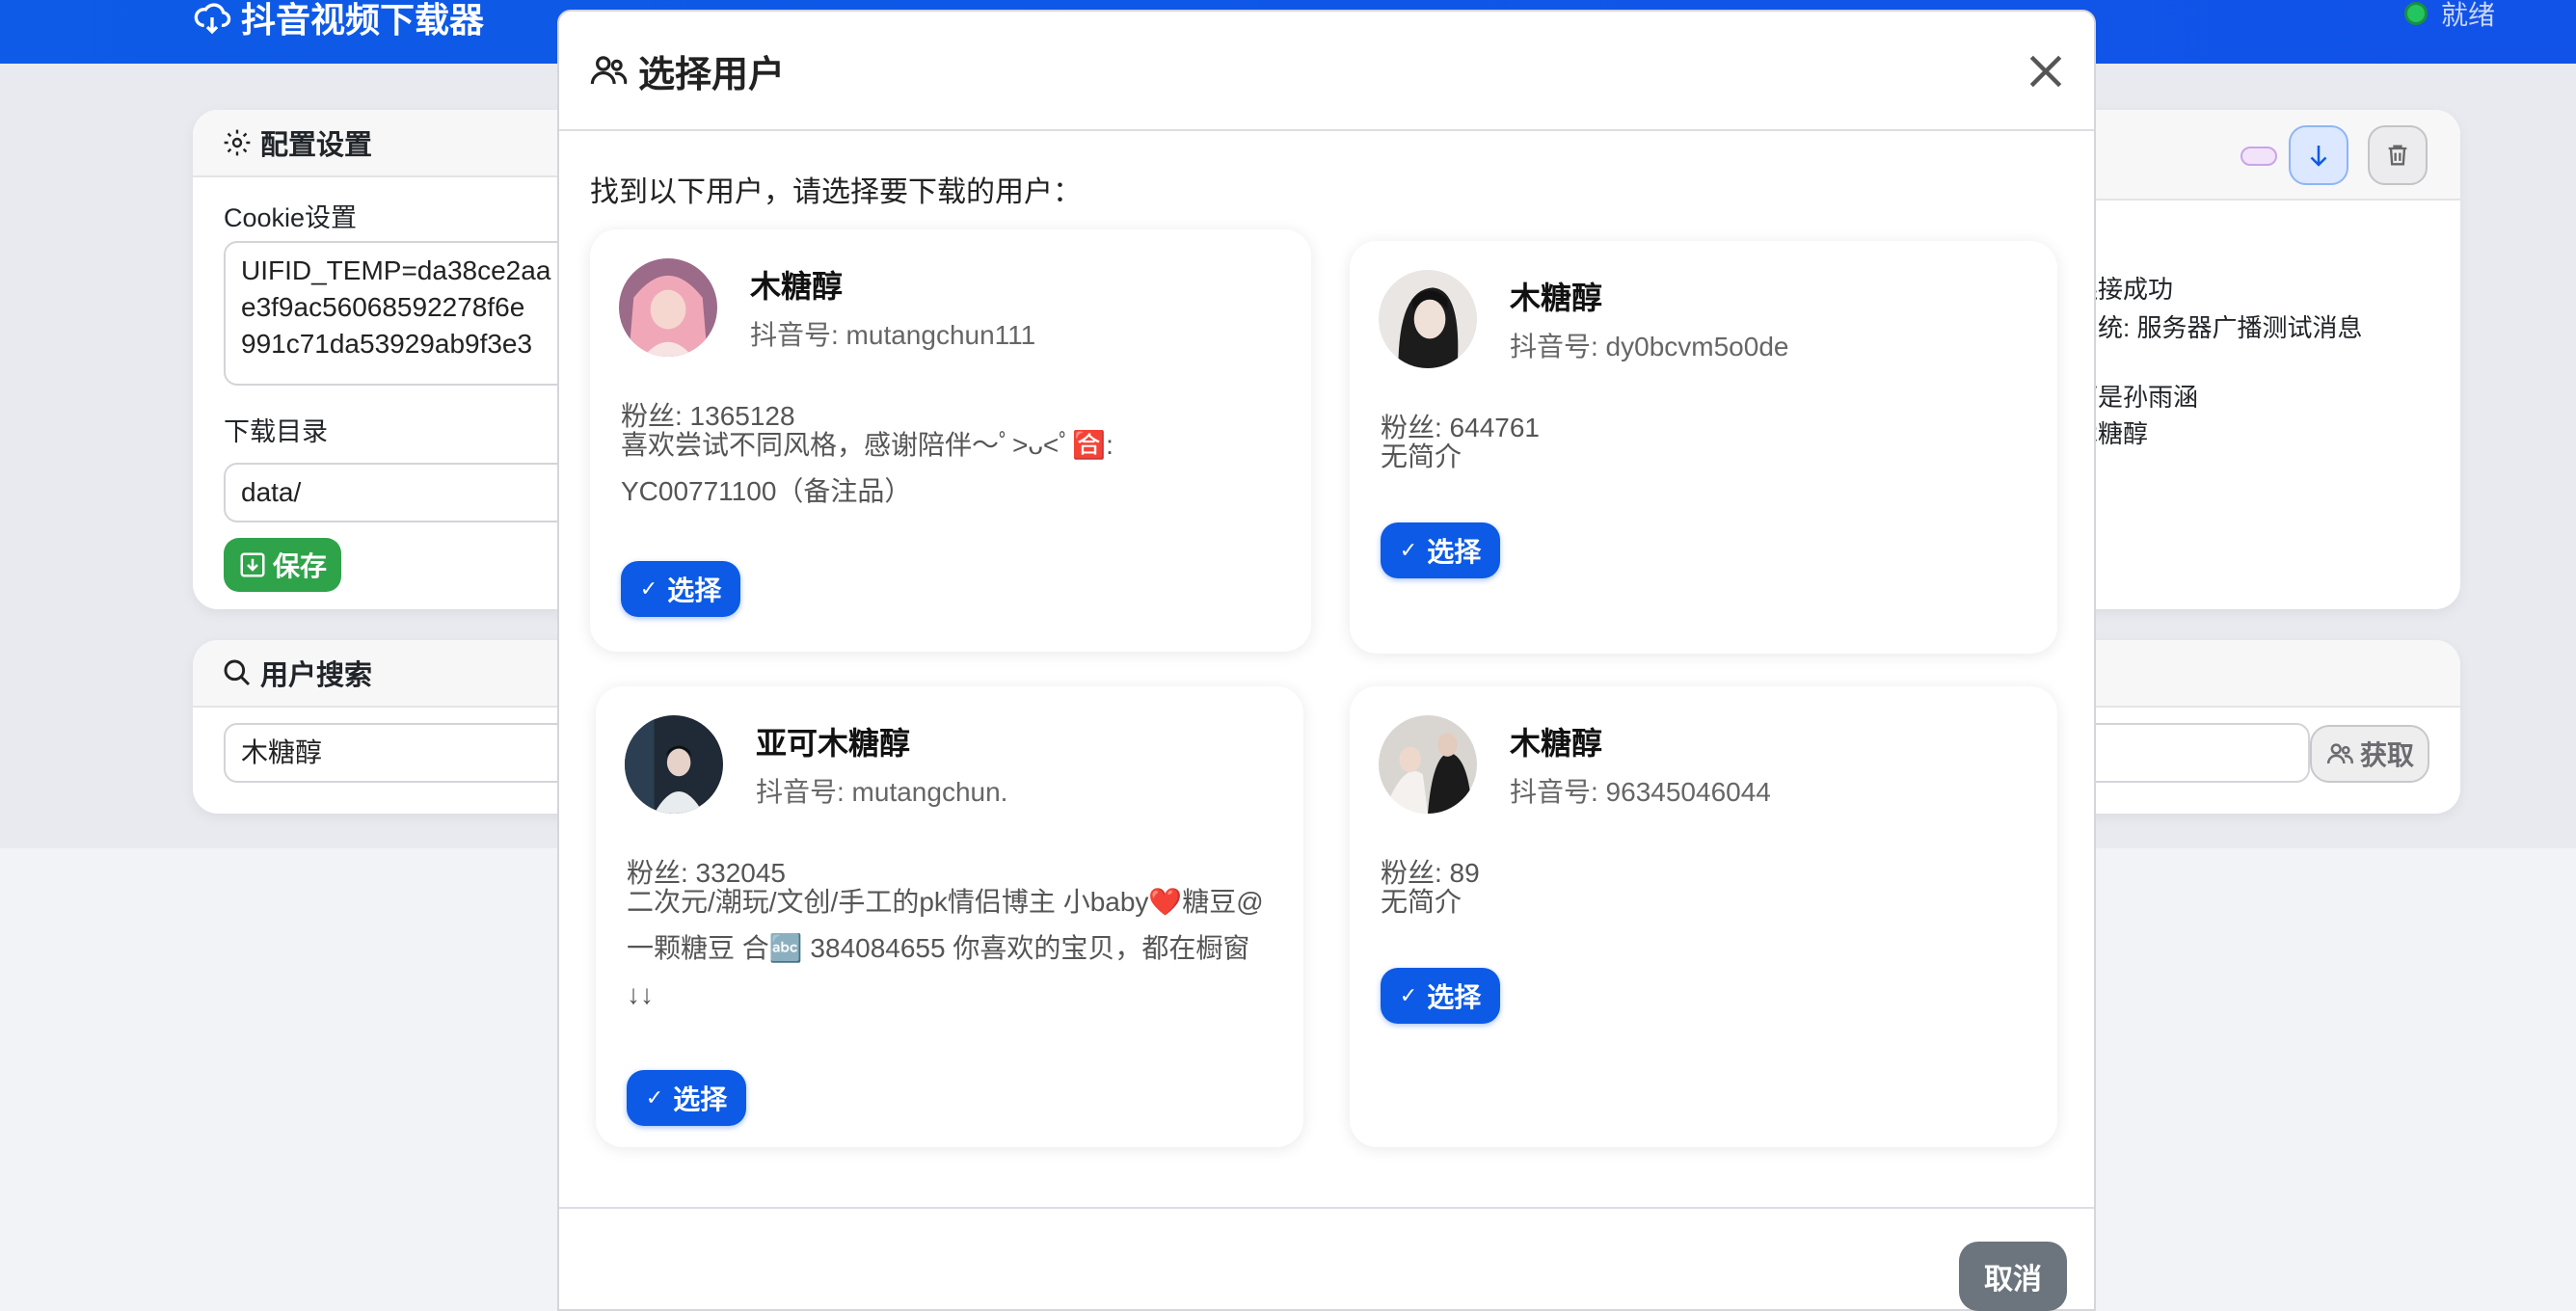  I want to click on modal-footer-divider, so click(1327, 1208).